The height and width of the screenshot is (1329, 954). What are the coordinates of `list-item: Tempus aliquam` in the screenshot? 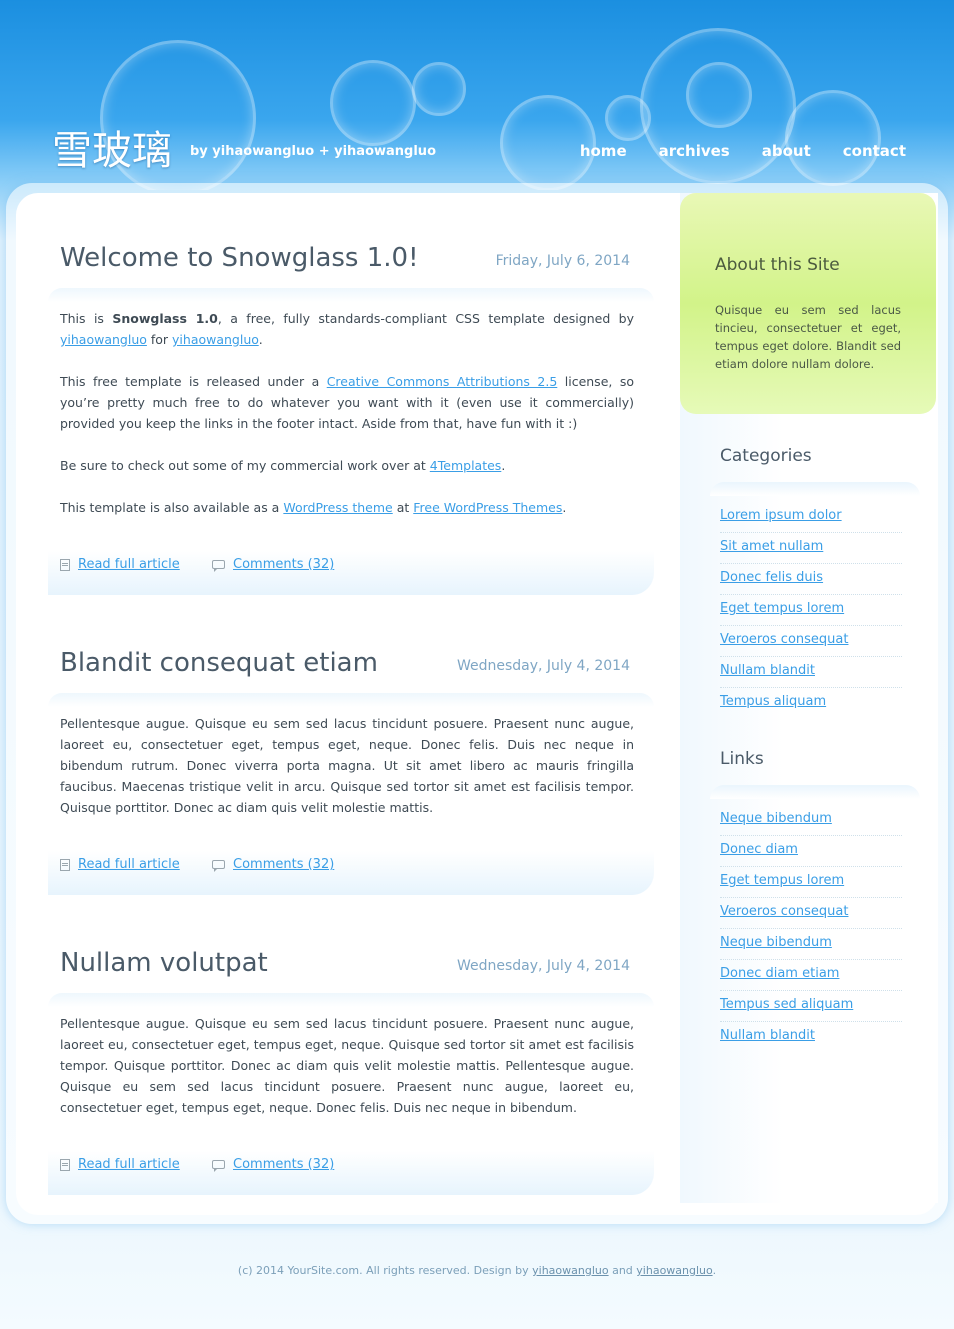 It's located at (811, 703).